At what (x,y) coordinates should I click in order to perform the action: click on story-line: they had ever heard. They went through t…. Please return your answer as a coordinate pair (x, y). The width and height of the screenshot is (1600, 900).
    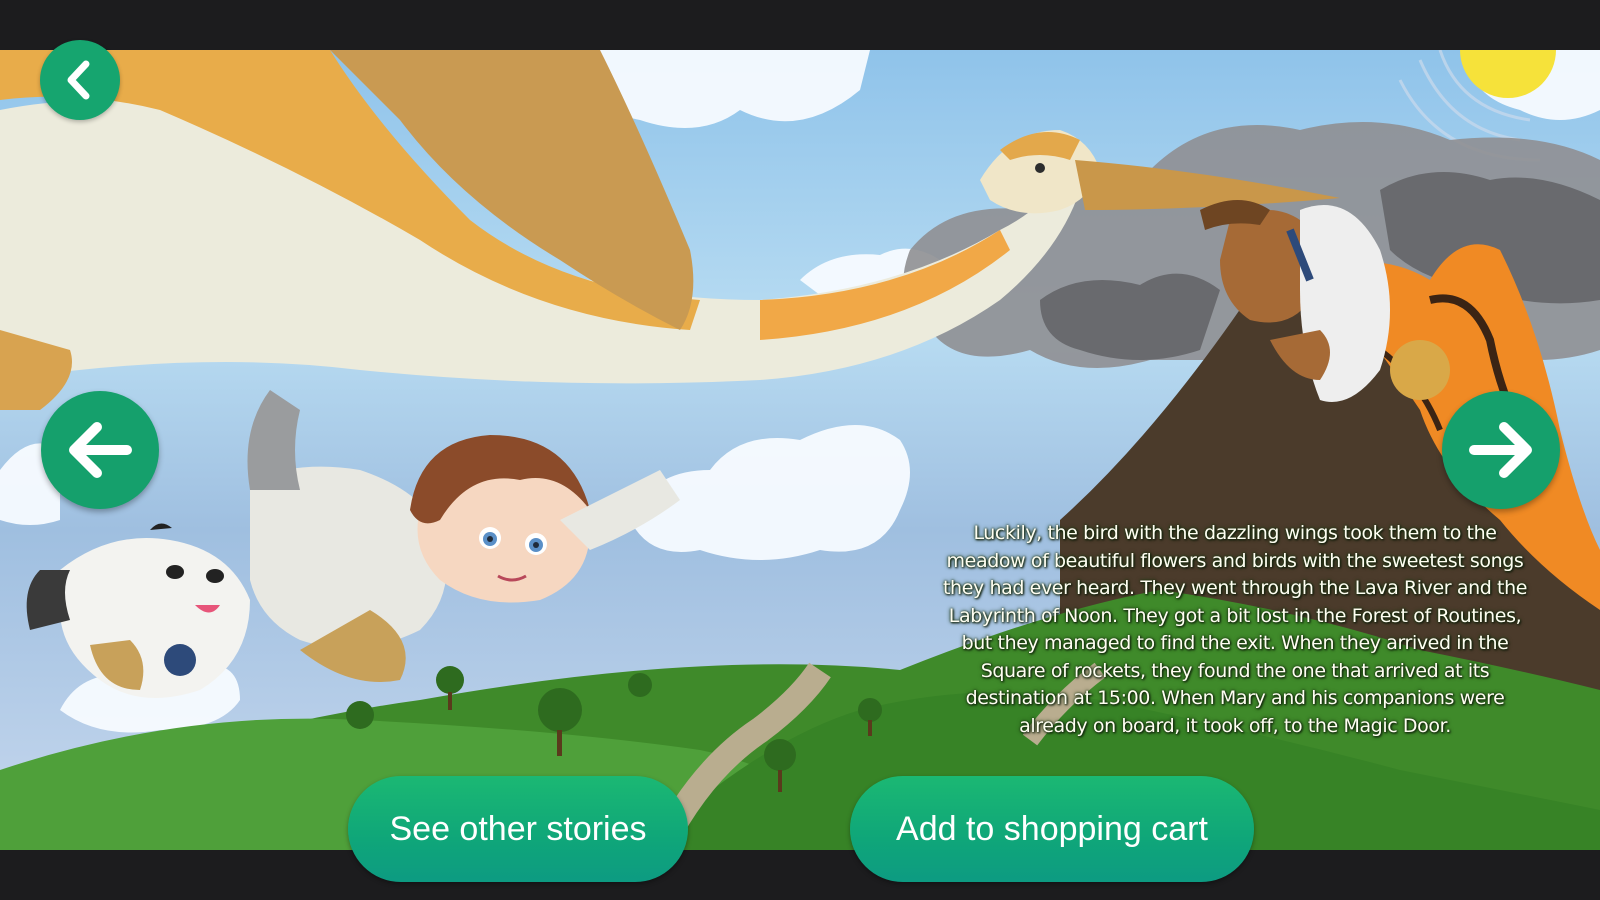
    Looking at the image, I should click on (1235, 588).